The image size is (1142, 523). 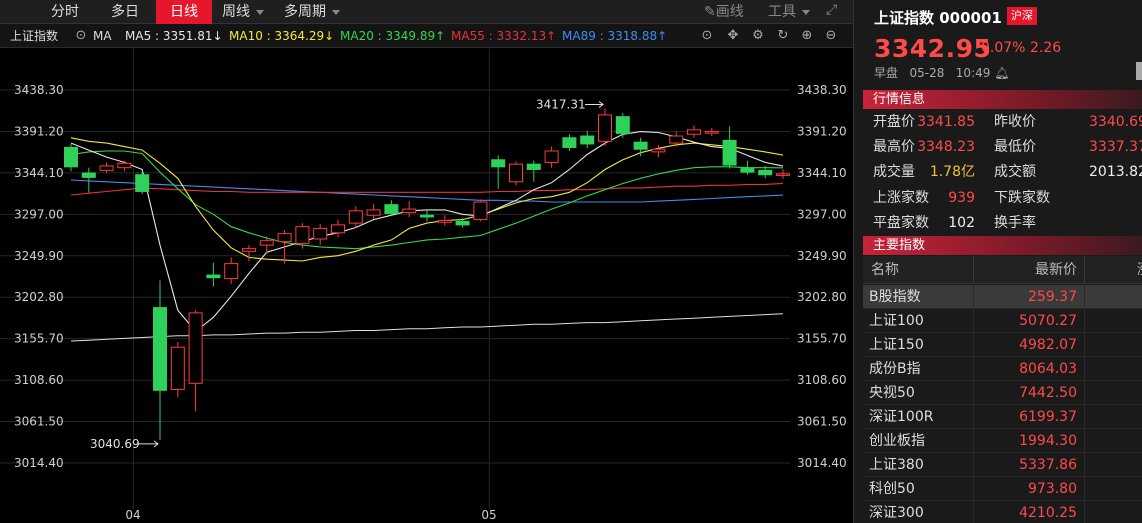 I want to click on gear-icon: ⚙, so click(x=758, y=36).